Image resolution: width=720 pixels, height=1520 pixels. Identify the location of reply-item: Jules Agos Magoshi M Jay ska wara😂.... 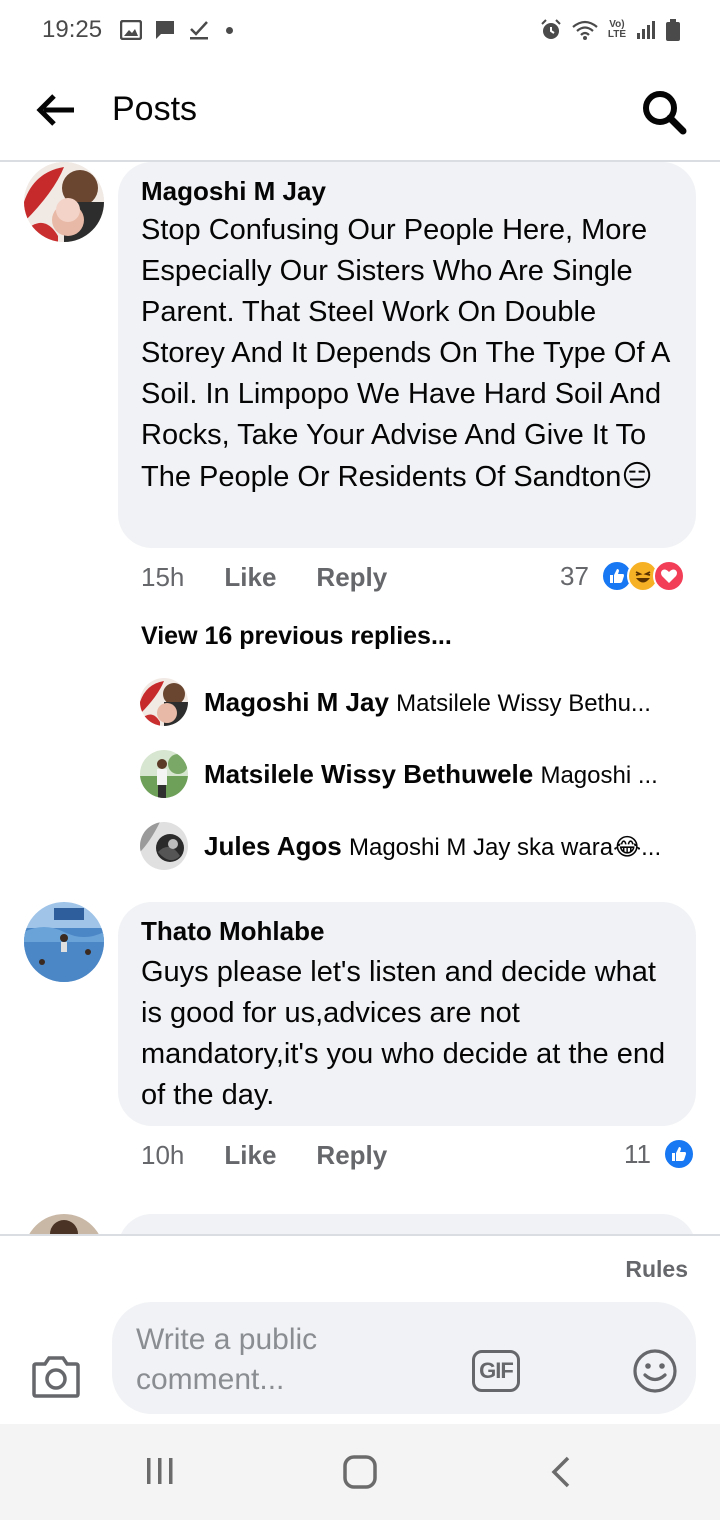
(420, 846).